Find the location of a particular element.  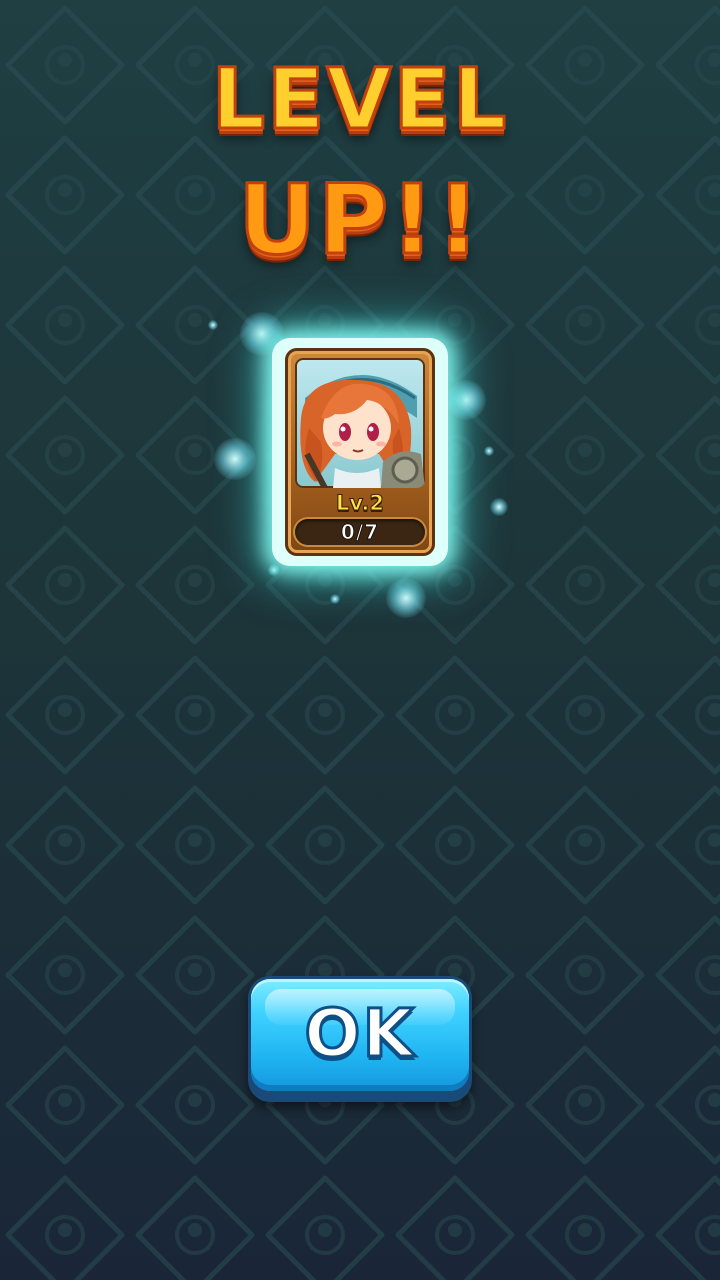

hero-xp-progress-bar: 0/7 is located at coordinates (360, 532).